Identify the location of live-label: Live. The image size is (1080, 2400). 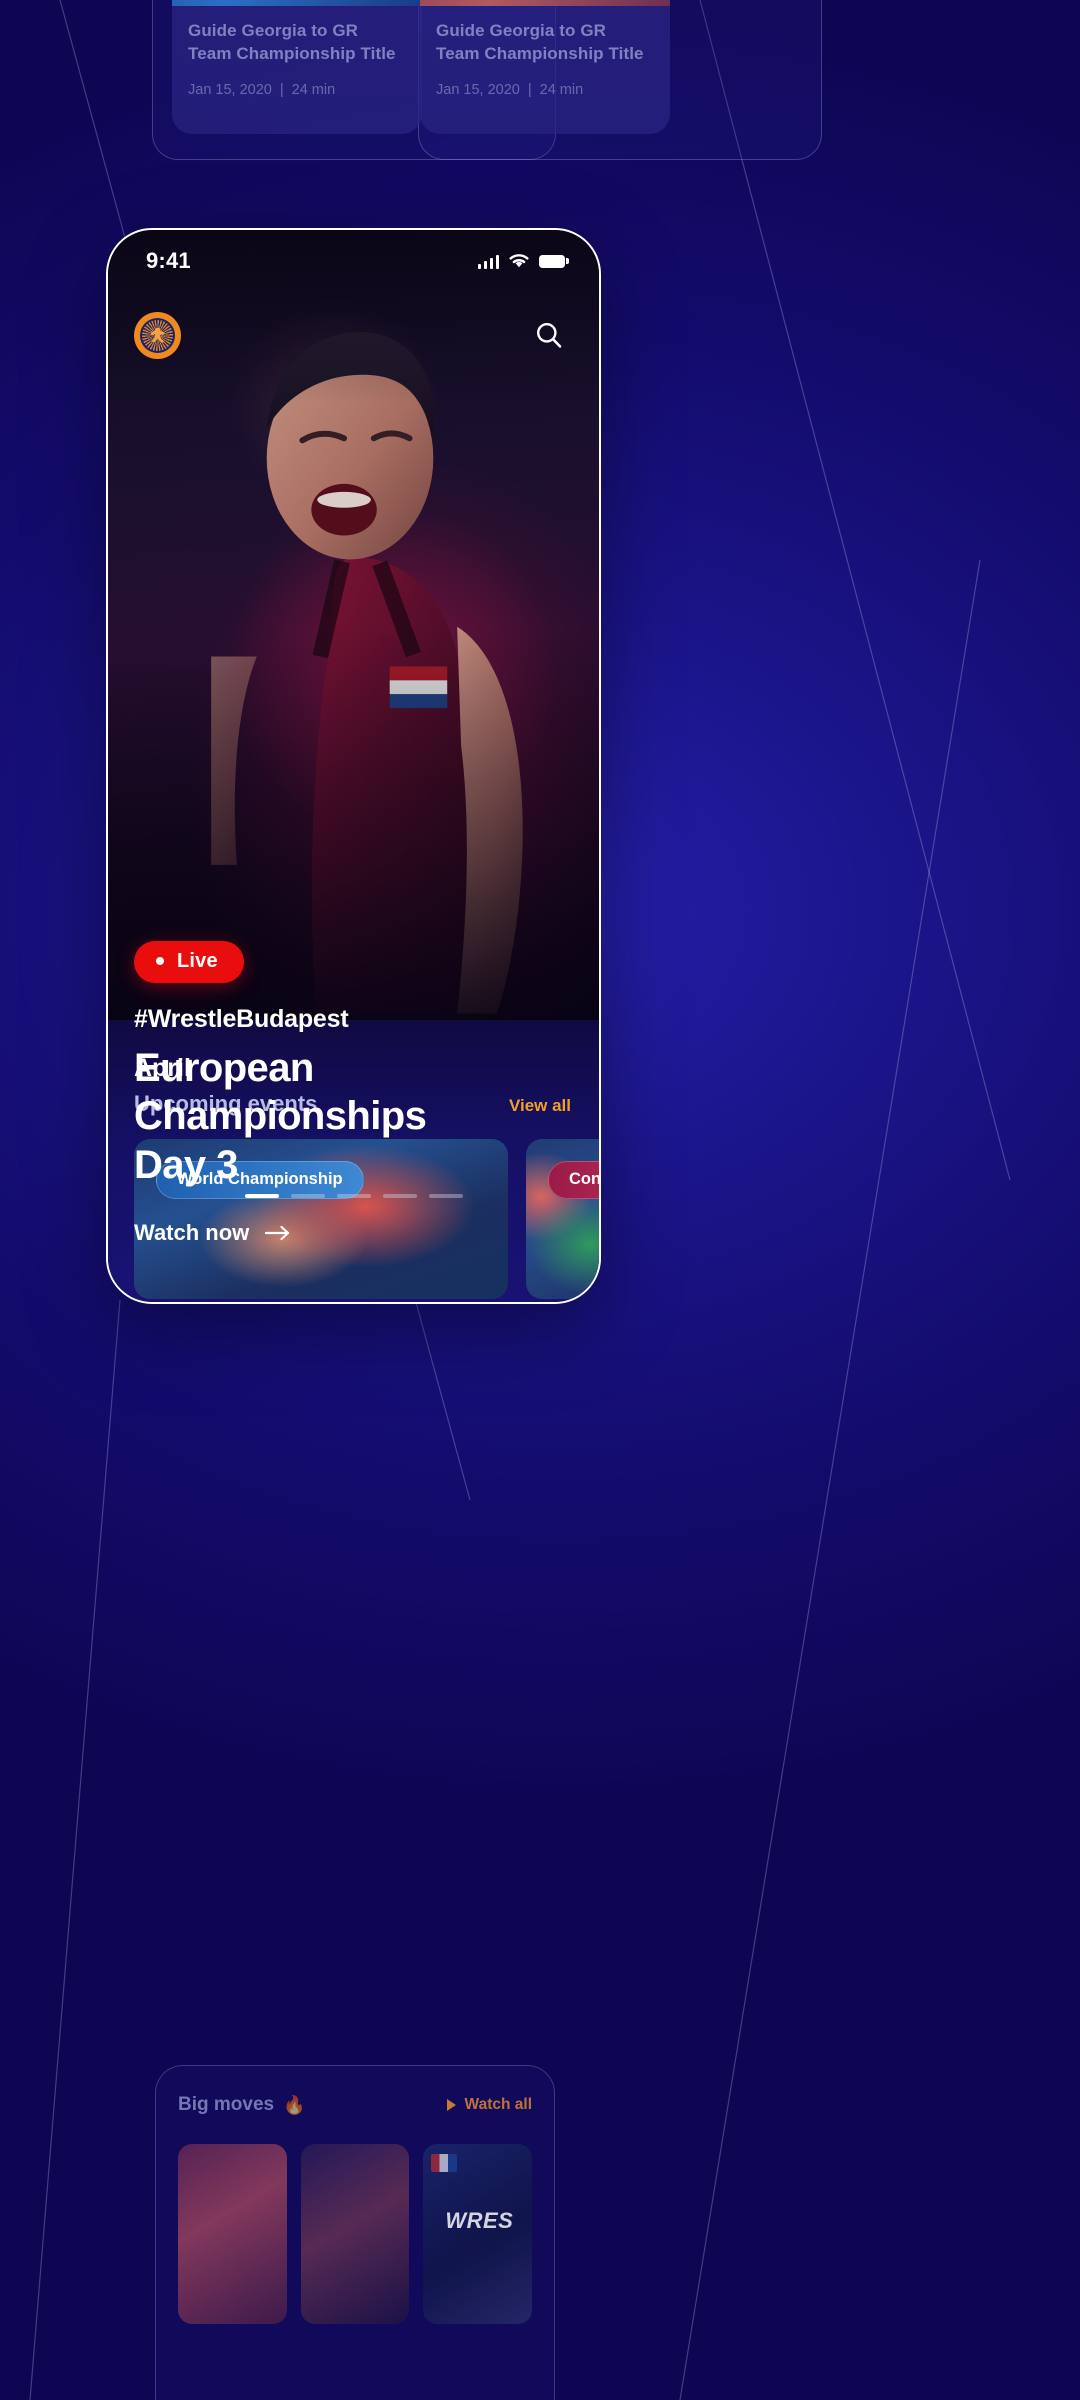
(197, 960).